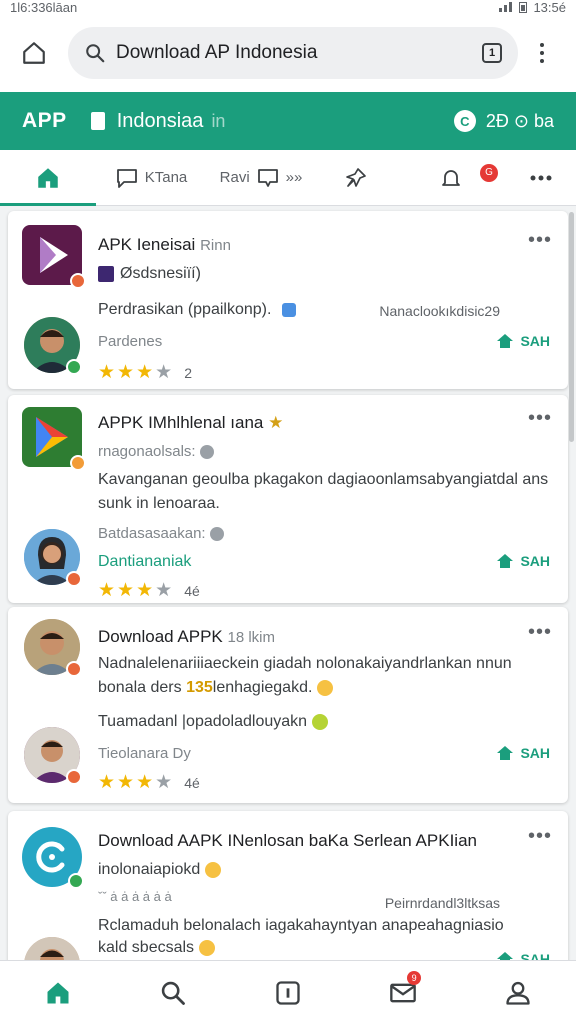  What do you see at coordinates (44, 7) in the screenshot?
I see `status-left-text: 1l6:336lāan` at bounding box center [44, 7].